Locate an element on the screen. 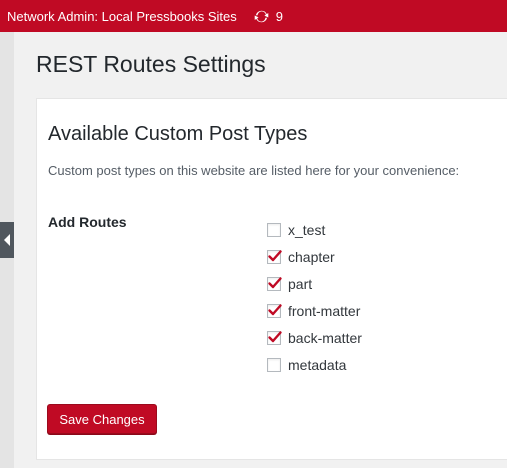 This screenshot has height=468, width=507. route-option-chapter: chapter is located at coordinates (314, 256).